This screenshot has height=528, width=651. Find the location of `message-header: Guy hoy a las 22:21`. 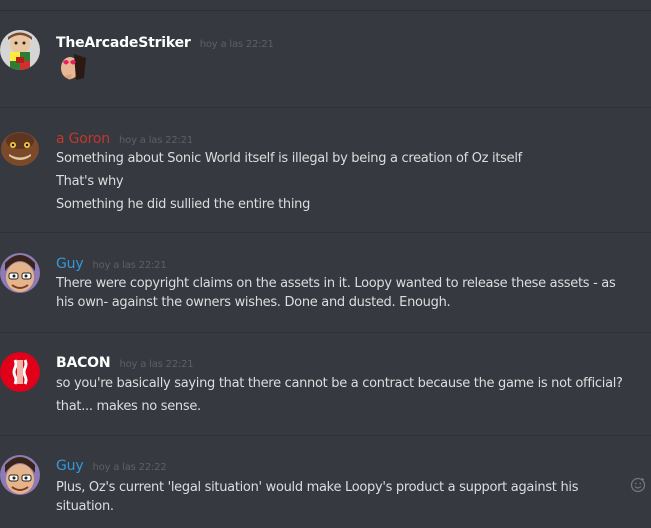

message-header: Guy hoy a las 22:21 is located at coordinates (111, 263).